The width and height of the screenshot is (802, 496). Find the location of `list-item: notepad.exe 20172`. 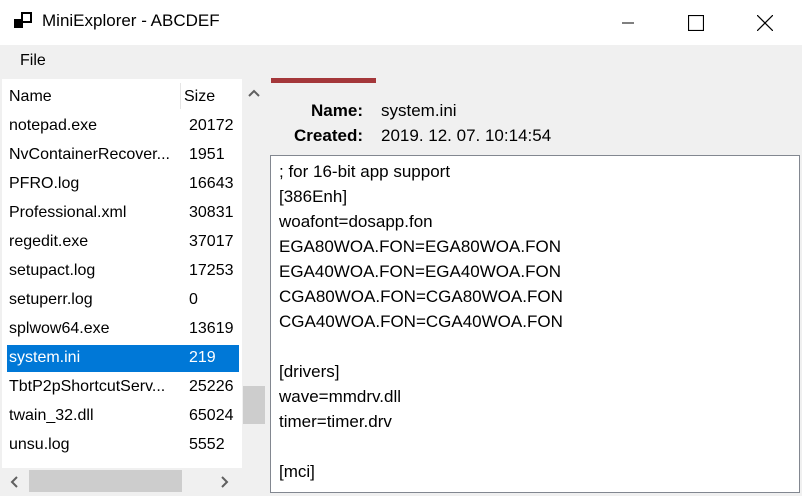

list-item: notepad.exe 20172 is located at coordinates (123, 126).